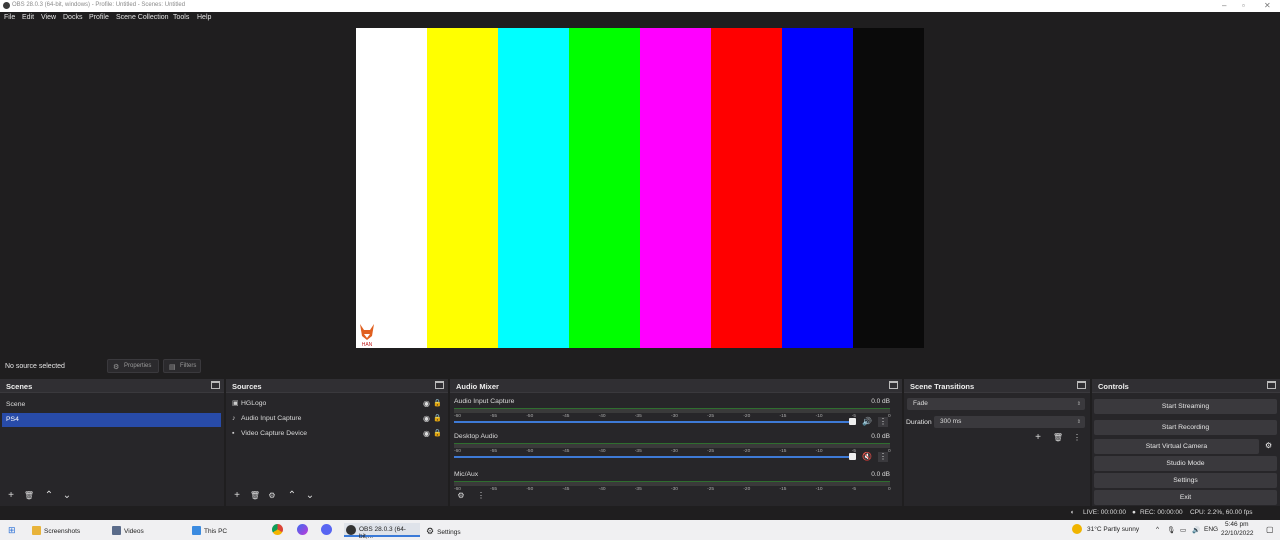  What do you see at coordinates (1171, 530) in the screenshot?
I see `microphone-icon: 🎙` at bounding box center [1171, 530].